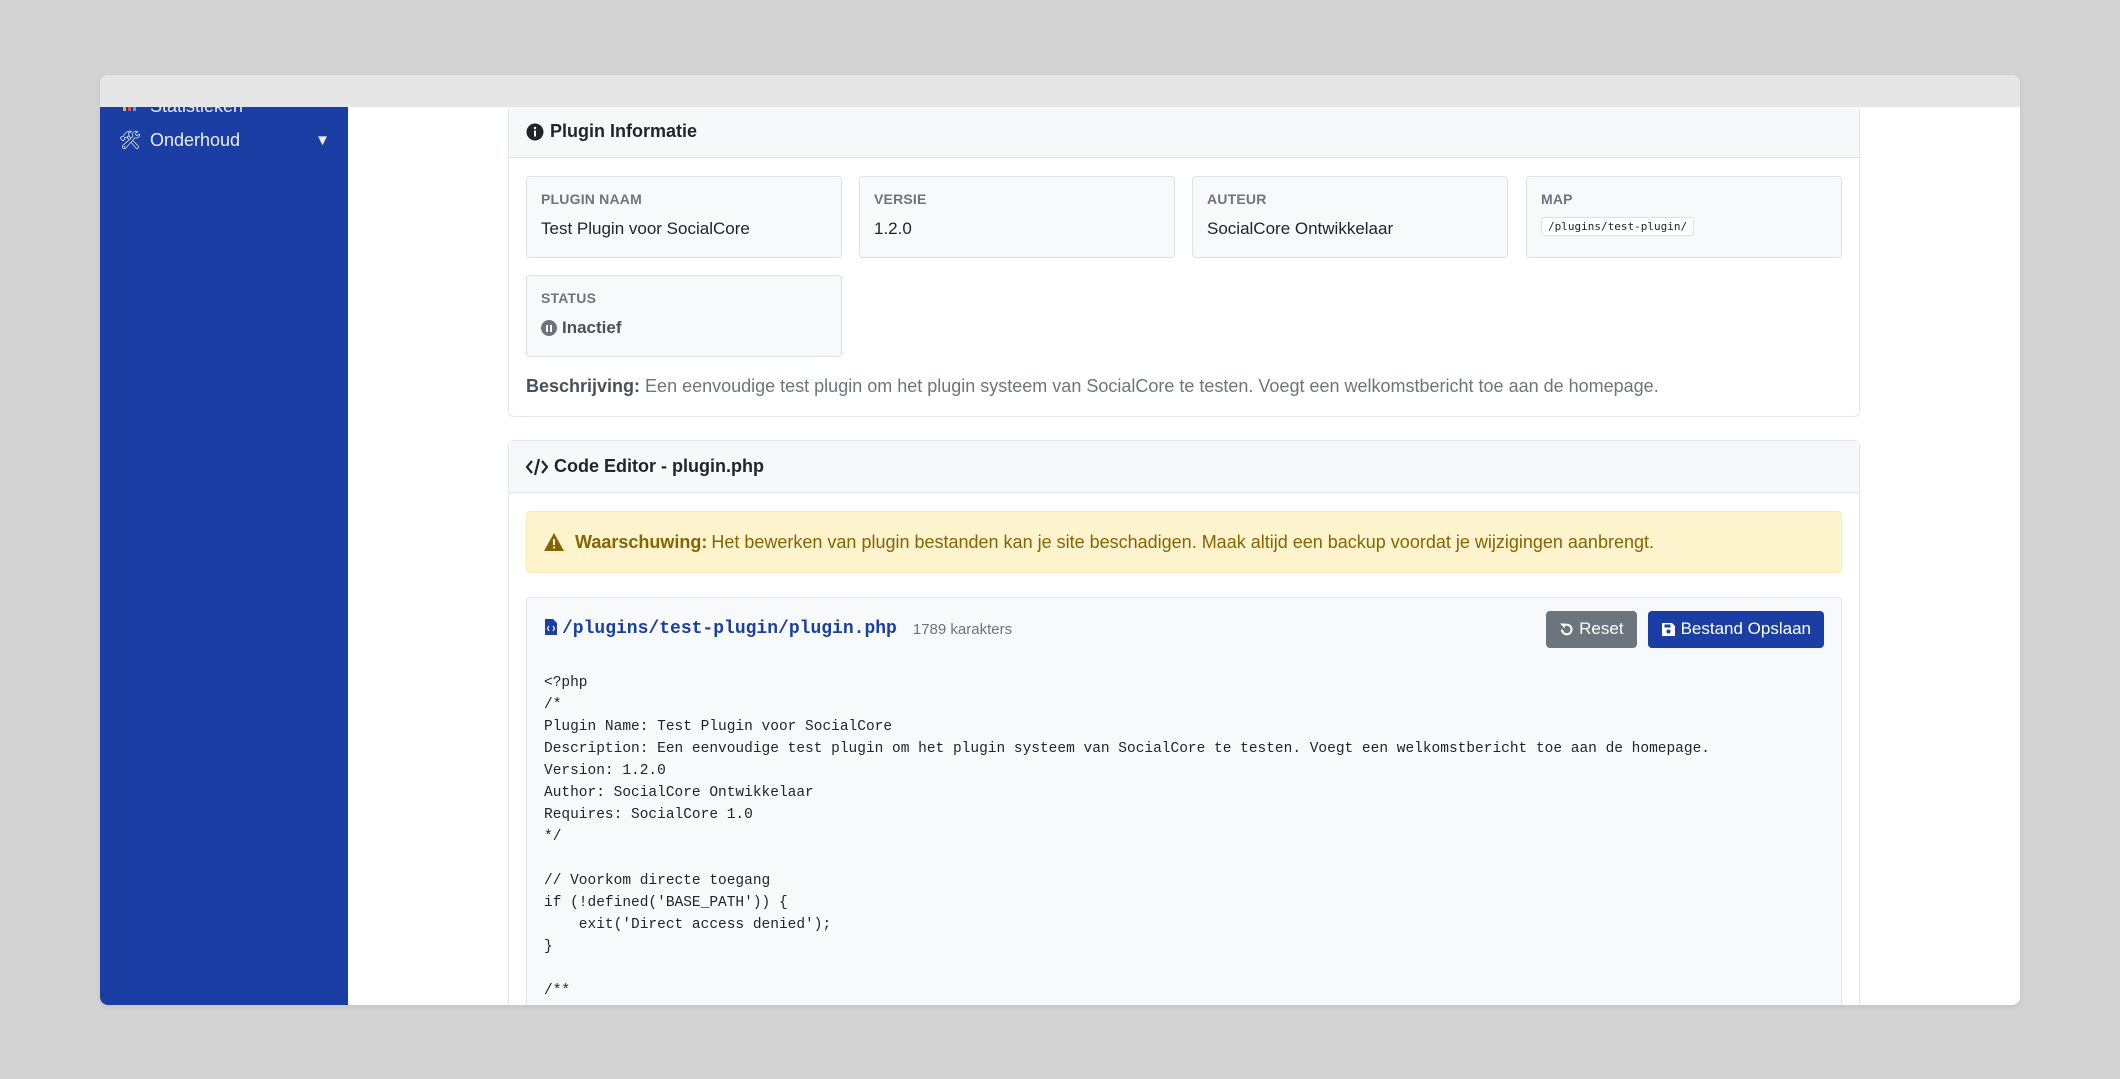 Image resolution: width=2120 pixels, height=1079 pixels. Describe the element at coordinates (893, 228) in the screenshot. I see `version-value: 1.2.0` at that location.